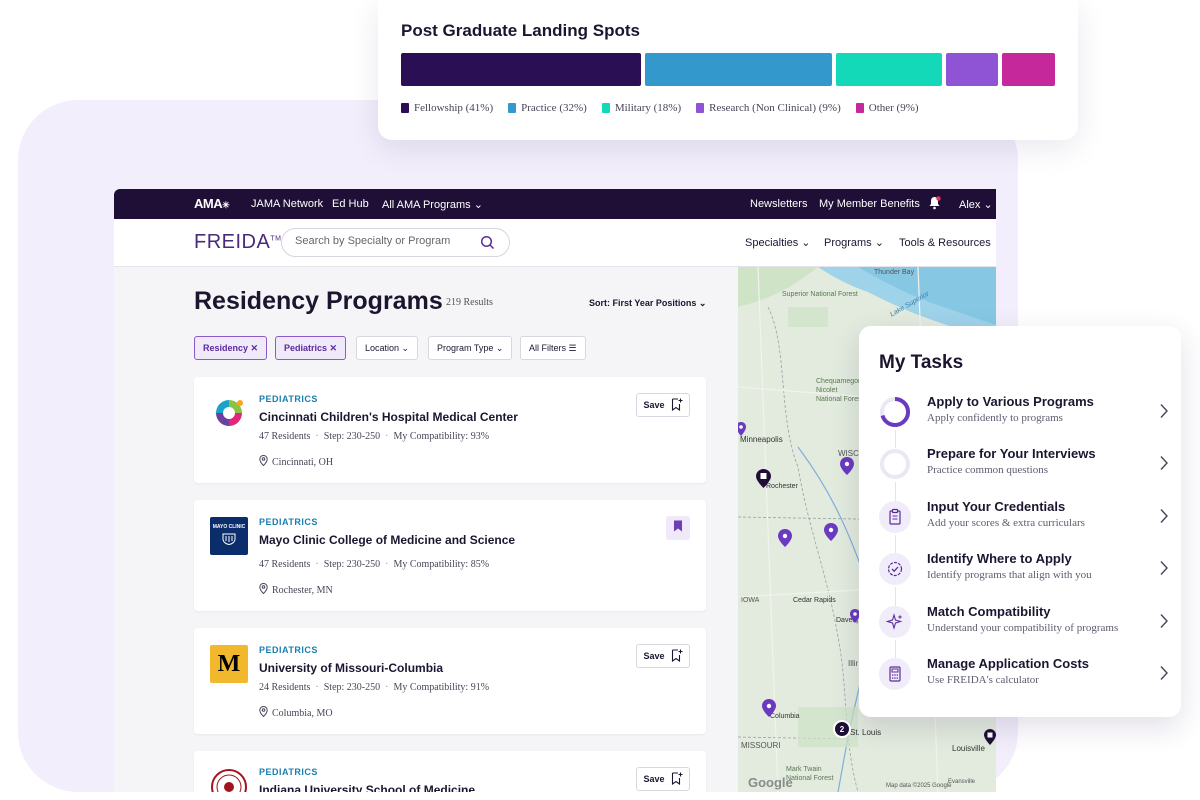 The height and width of the screenshot is (800, 1200). I want to click on tools-resources-menu: Tools & Resources ⌄, so click(947, 242).